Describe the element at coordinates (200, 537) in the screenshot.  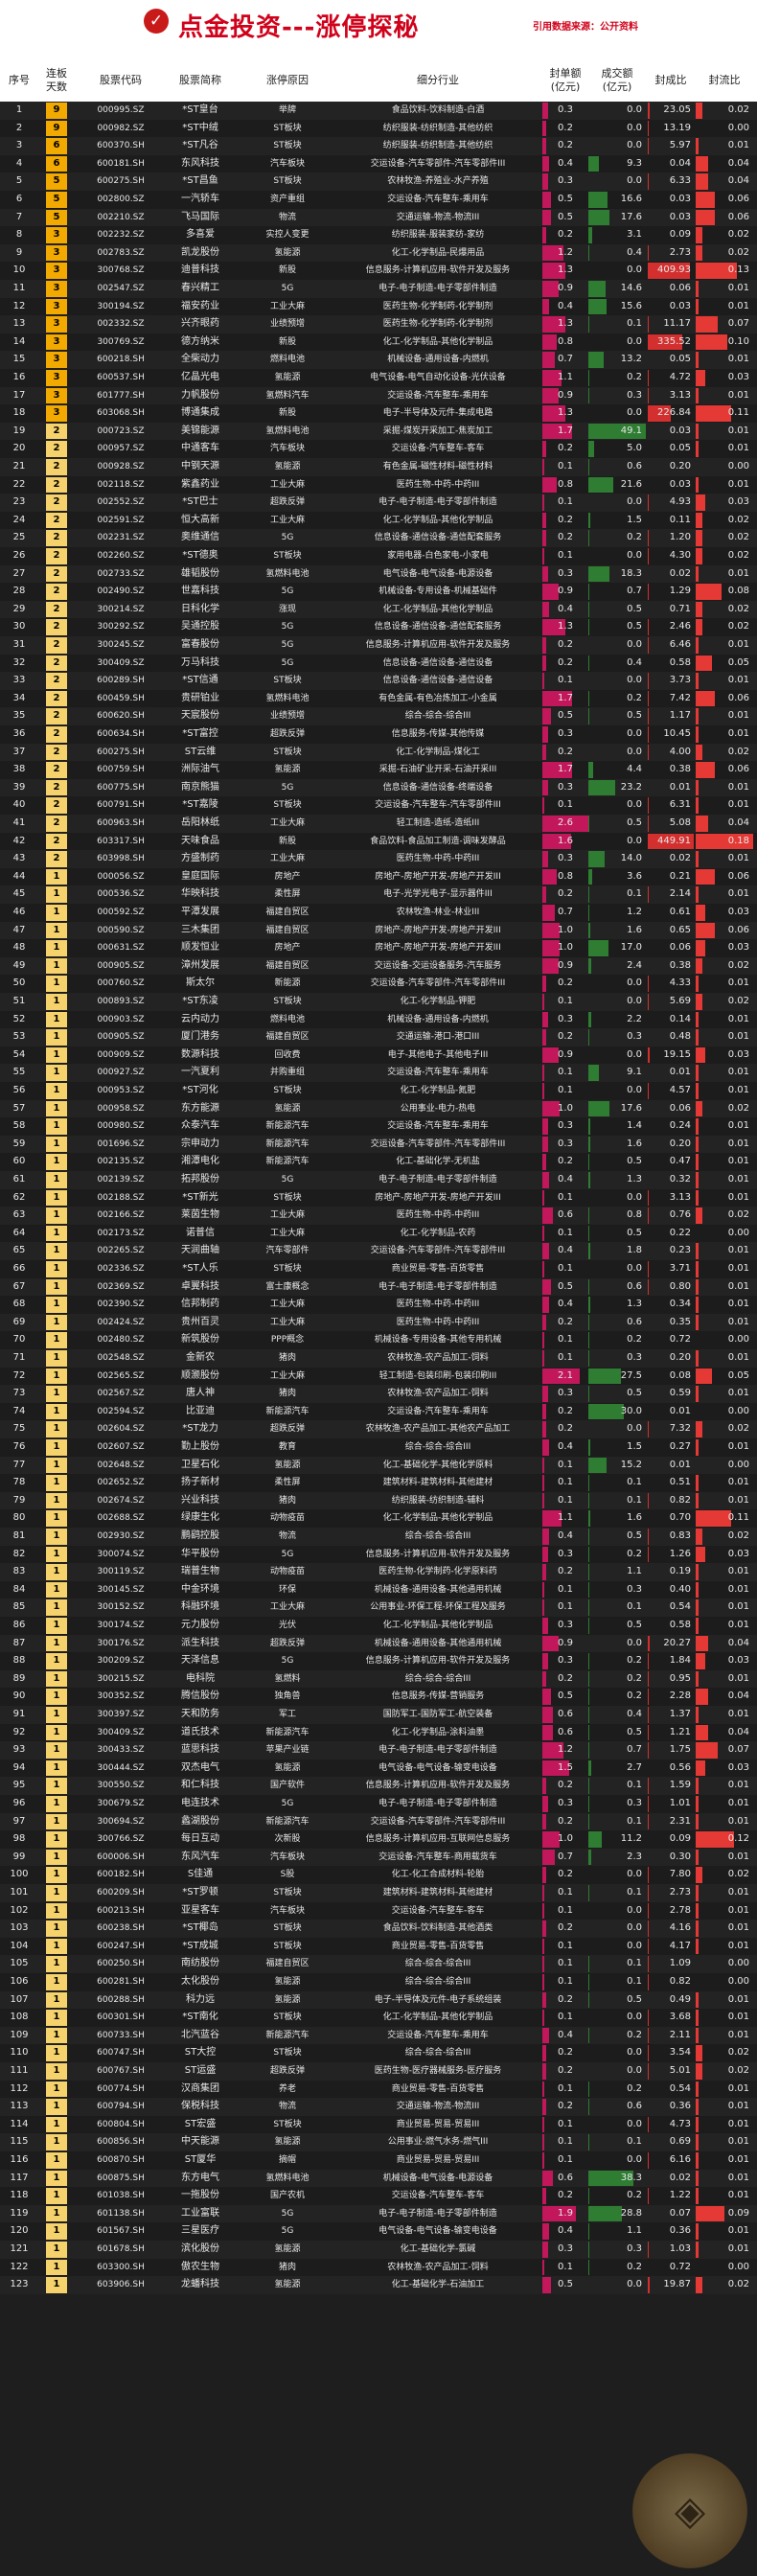
I see `row-name: 奥维通信` at that location.